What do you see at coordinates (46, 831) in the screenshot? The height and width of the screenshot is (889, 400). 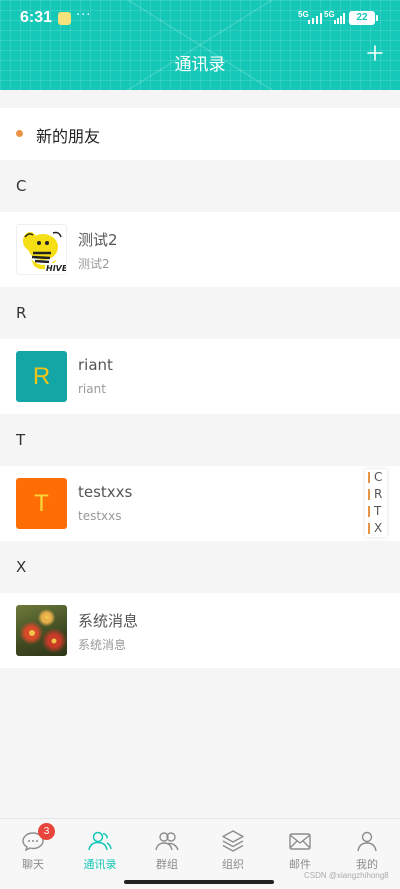 I see `unread-badge: 3` at bounding box center [46, 831].